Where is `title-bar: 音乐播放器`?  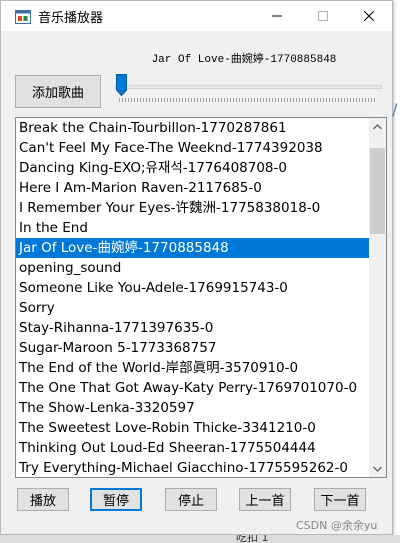
title-bar: 音乐播放器 is located at coordinates (196, 16).